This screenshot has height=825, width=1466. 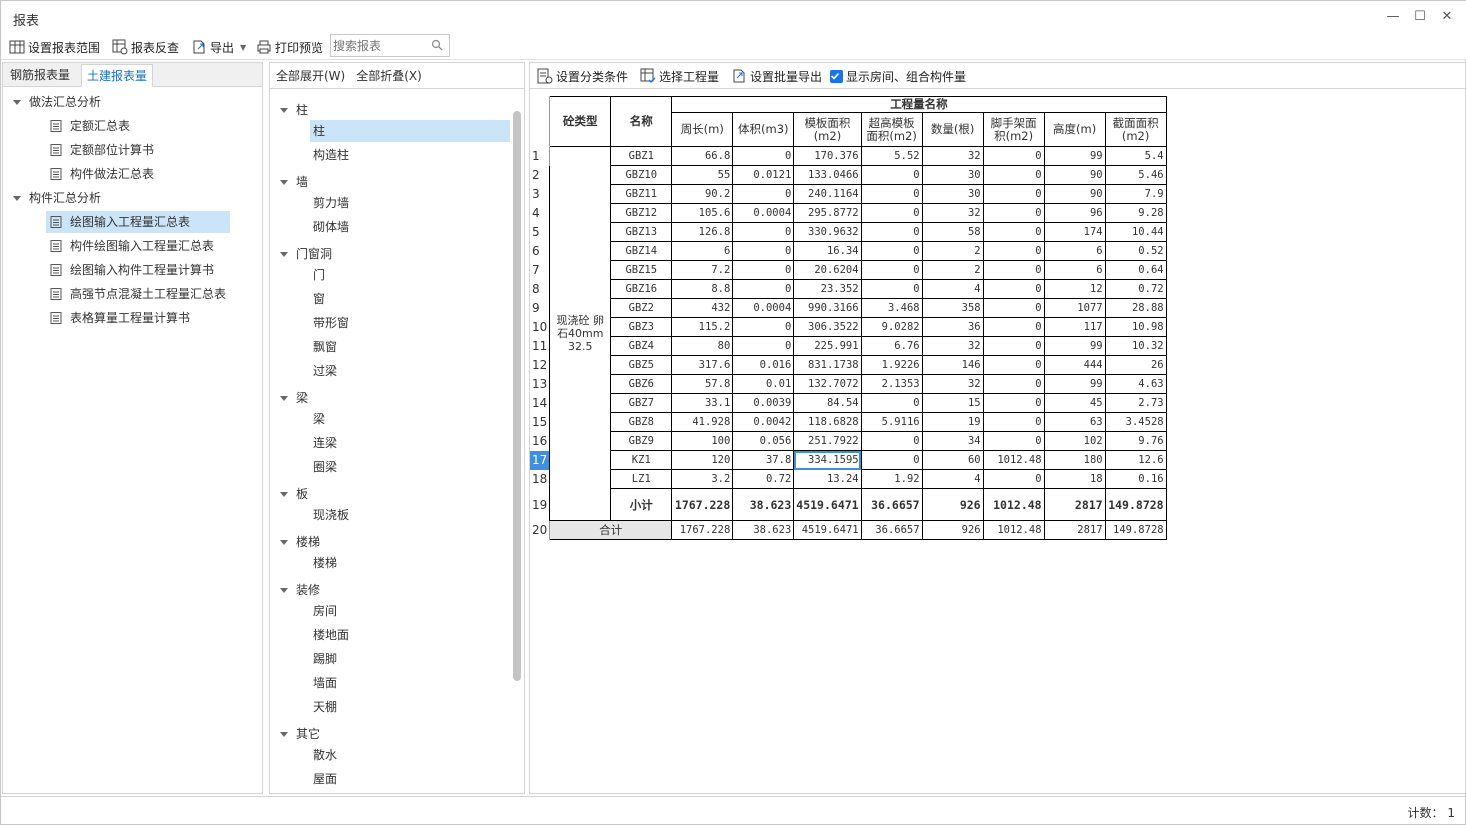 I want to click on report-search-box, so click(x=390, y=45).